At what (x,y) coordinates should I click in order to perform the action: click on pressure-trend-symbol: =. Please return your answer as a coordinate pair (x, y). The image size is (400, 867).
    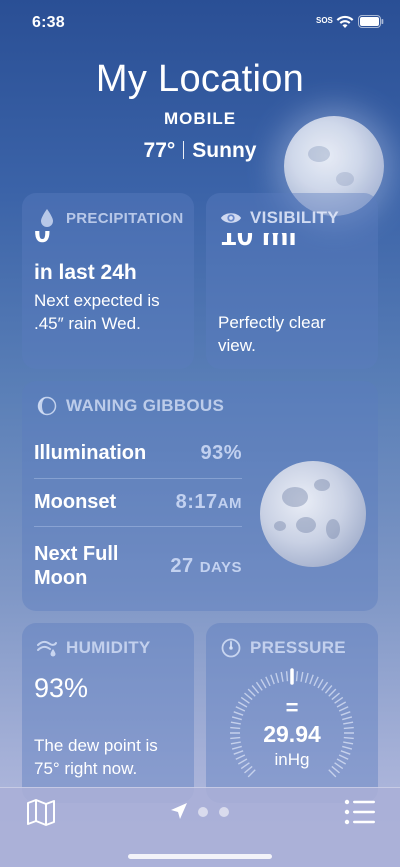
    Looking at the image, I should click on (292, 707).